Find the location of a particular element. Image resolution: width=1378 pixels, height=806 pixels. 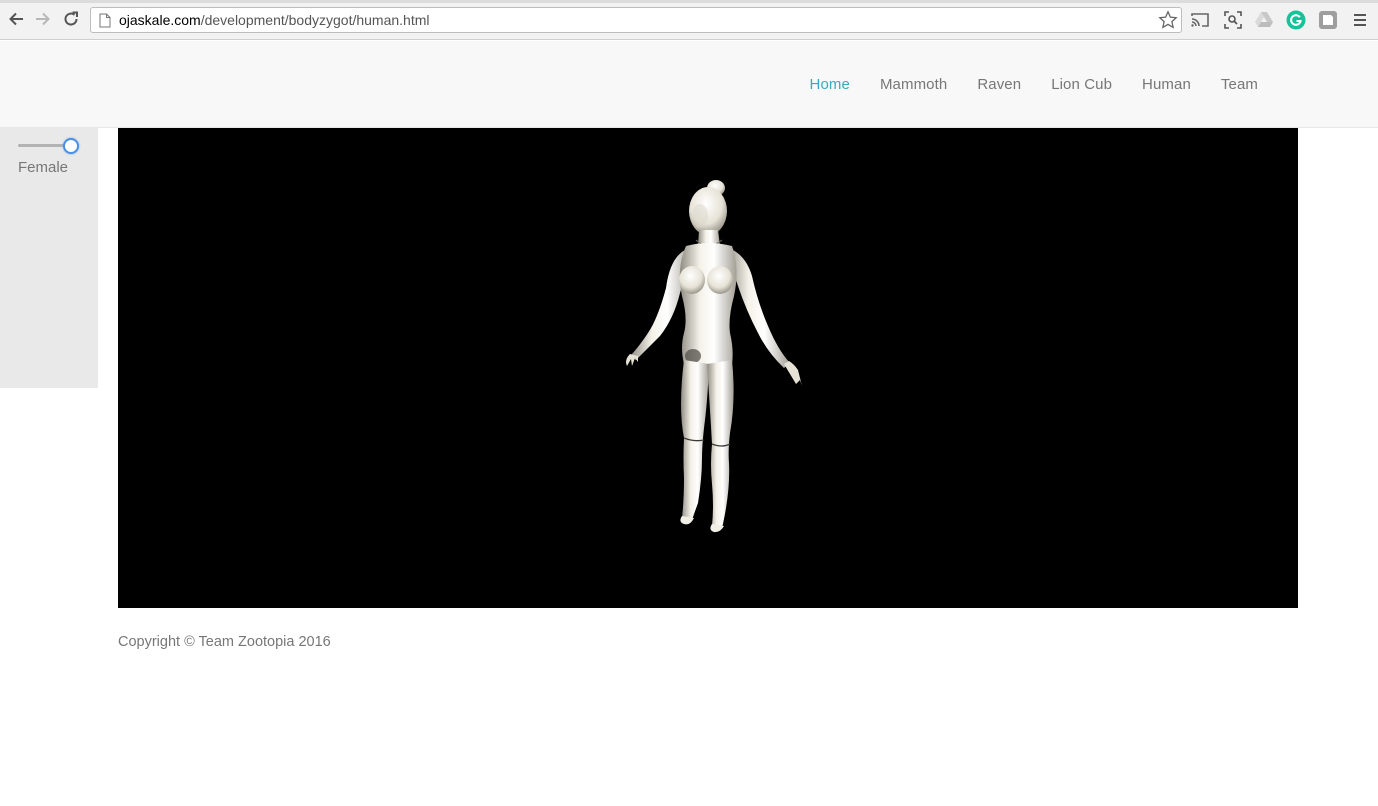

tab-strip is located at coordinates (689, 1).